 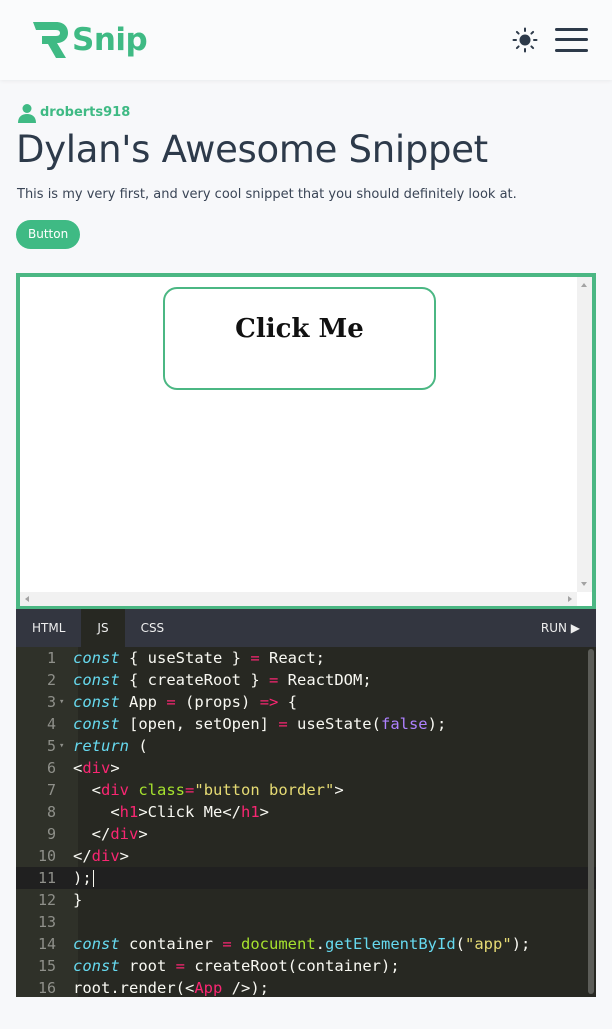 What do you see at coordinates (51, 746) in the screenshot?
I see `line-number: 5` at bounding box center [51, 746].